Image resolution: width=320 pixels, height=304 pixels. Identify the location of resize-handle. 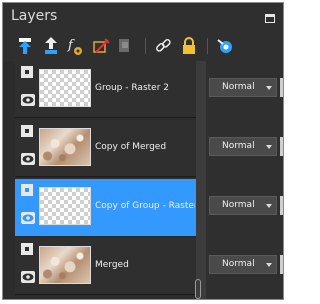
(198, 289).